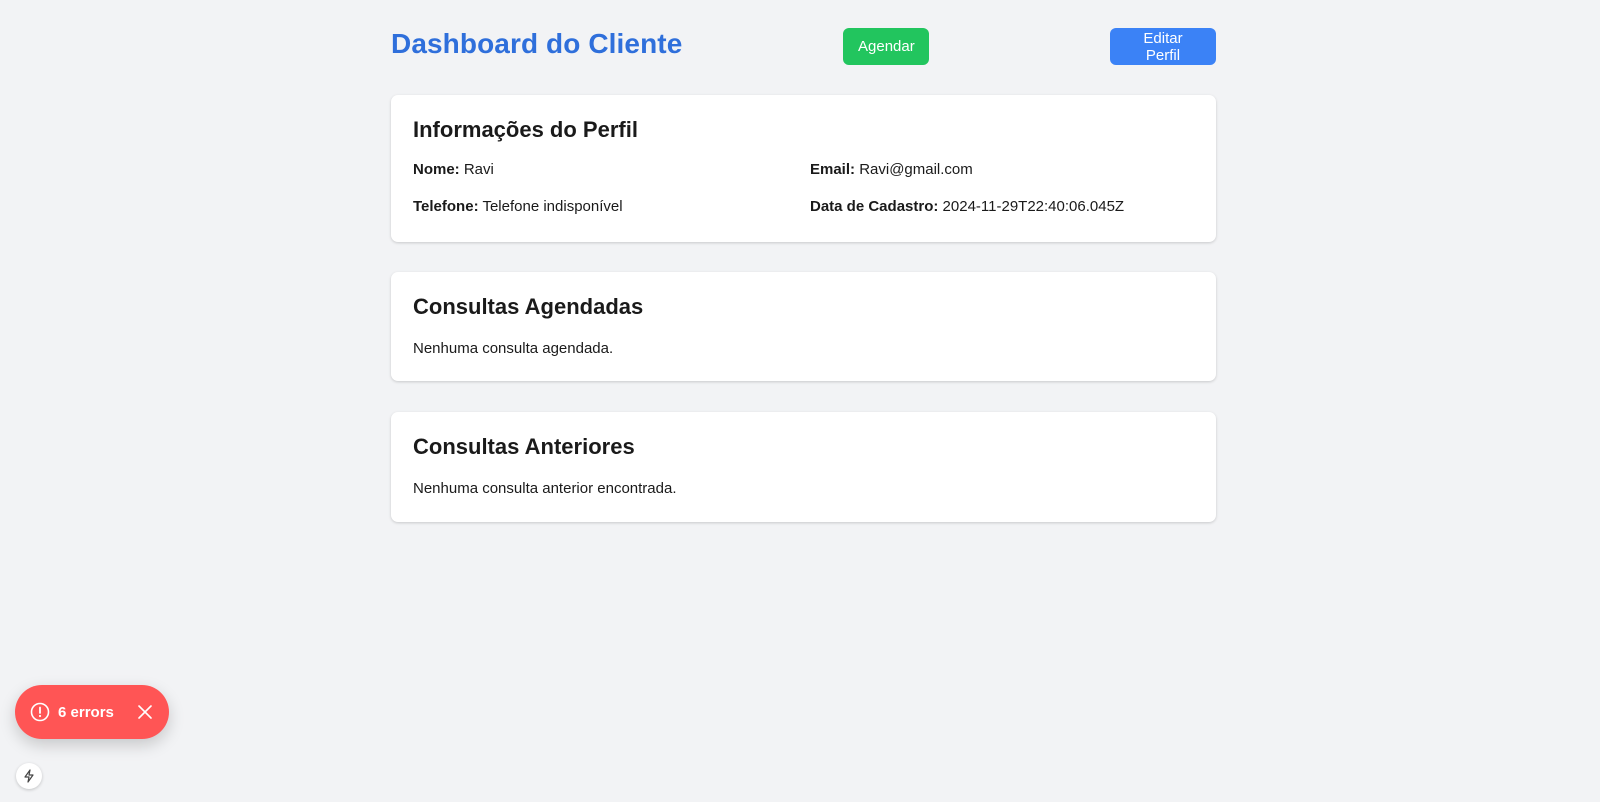 The image size is (1600, 802). What do you see at coordinates (478, 169) in the screenshot?
I see `name-value: Ravi` at bounding box center [478, 169].